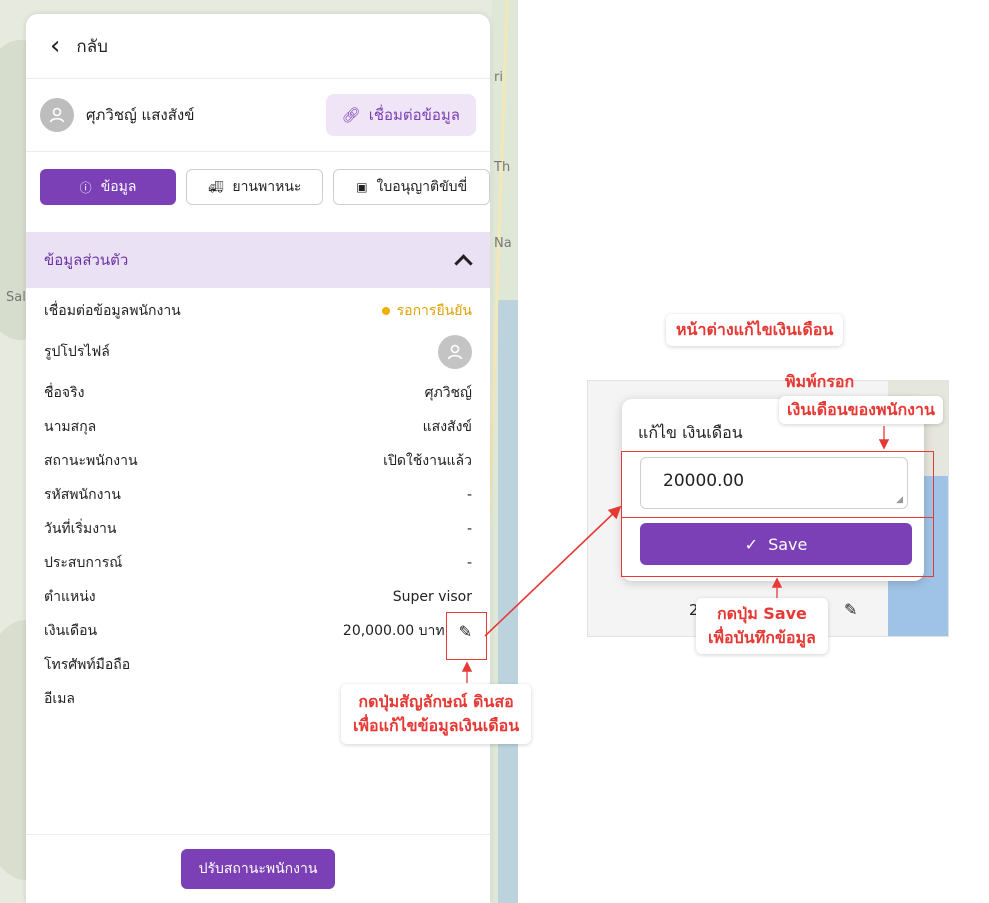 The width and height of the screenshot is (989, 903). What do you see at coordinates (777, 547) in the screenshot?
I see `save-highlight-box` at bounding box center [777, 547].